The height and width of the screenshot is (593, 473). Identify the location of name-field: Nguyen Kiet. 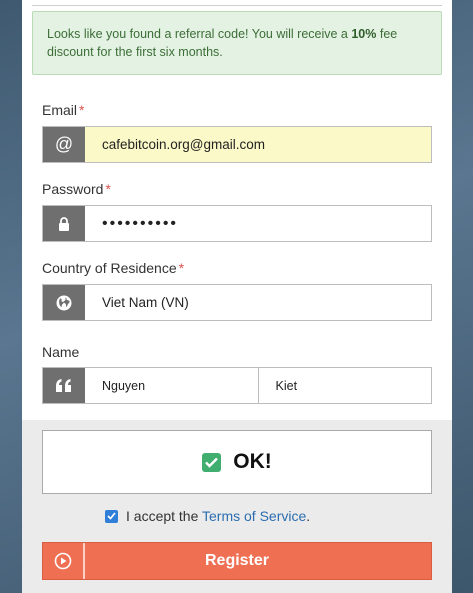
(237, 385).